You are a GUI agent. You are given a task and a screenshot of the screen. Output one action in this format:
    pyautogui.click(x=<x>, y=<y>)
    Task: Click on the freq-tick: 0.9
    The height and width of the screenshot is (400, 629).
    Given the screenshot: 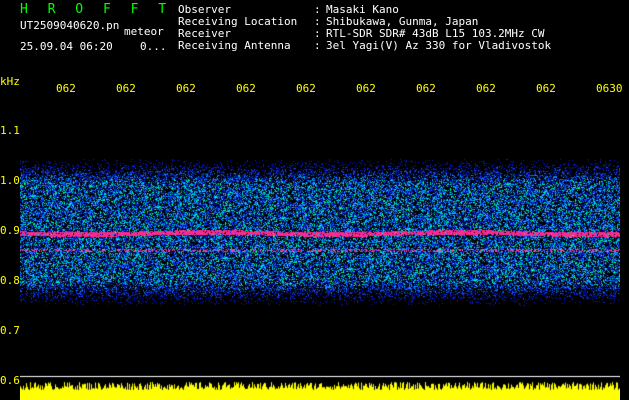 What is the action you would take?
    pyautogui.click(x=10, y=230)
    